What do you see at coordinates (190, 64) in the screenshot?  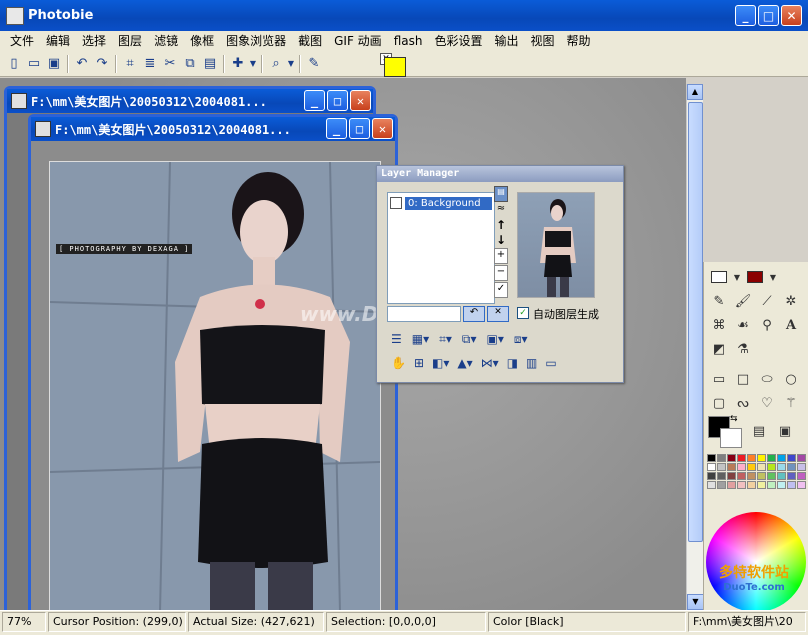 I see `copy-icon: ⧉` at bounding box center [190, 64].